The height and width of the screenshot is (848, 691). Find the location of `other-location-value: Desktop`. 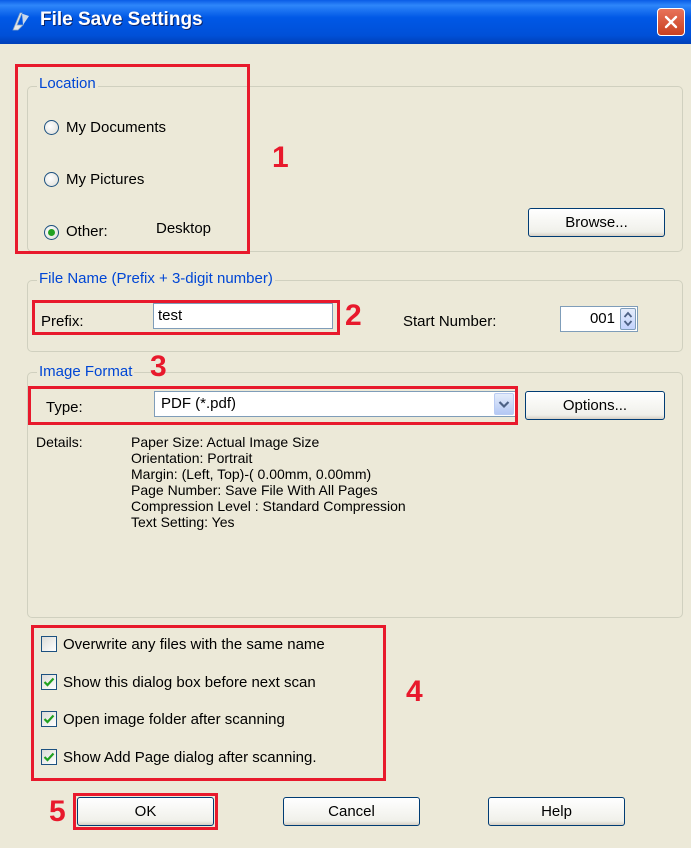

other-location-value: Desktop is located at coordinates (184, 228).